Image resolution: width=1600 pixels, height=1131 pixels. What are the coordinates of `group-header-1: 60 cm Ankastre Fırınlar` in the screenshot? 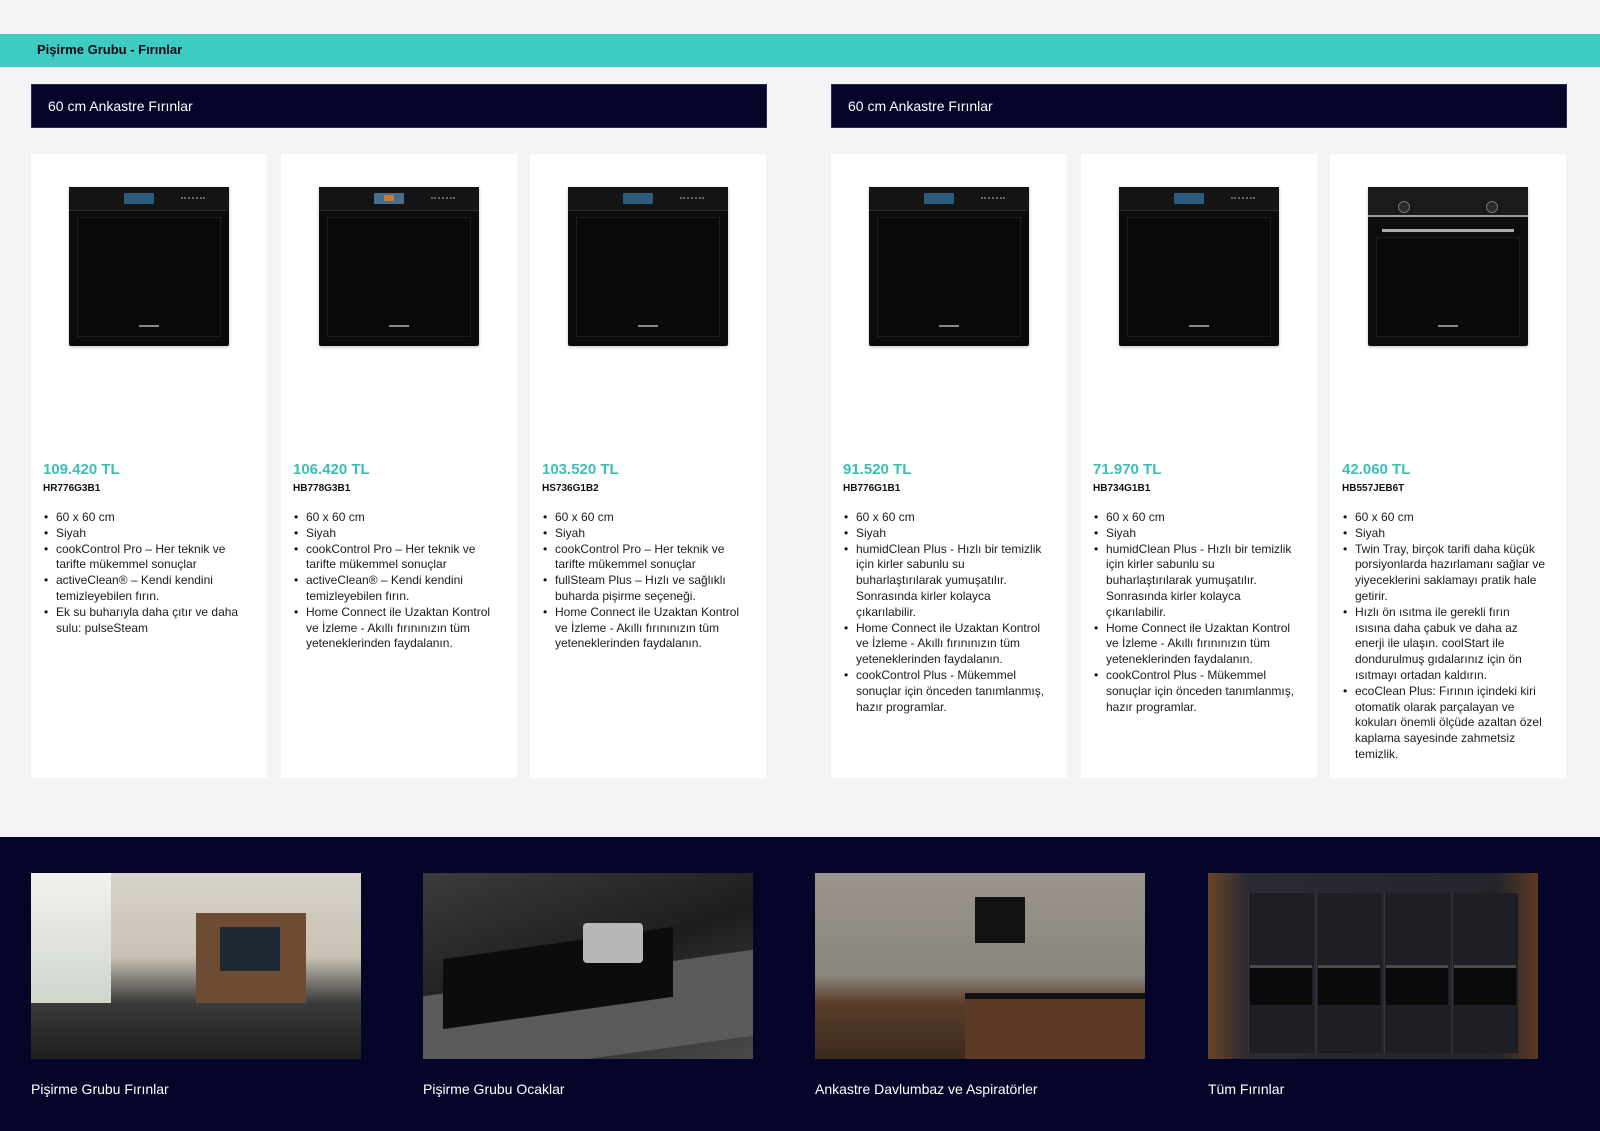 It's located at (399, 106).